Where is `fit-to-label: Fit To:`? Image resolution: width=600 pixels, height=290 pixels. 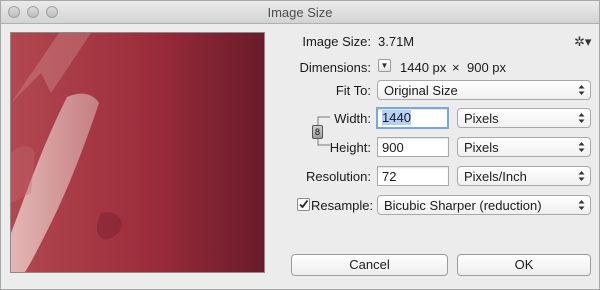 fit-to-label: Fit To: is located at coordinates (353, 90).